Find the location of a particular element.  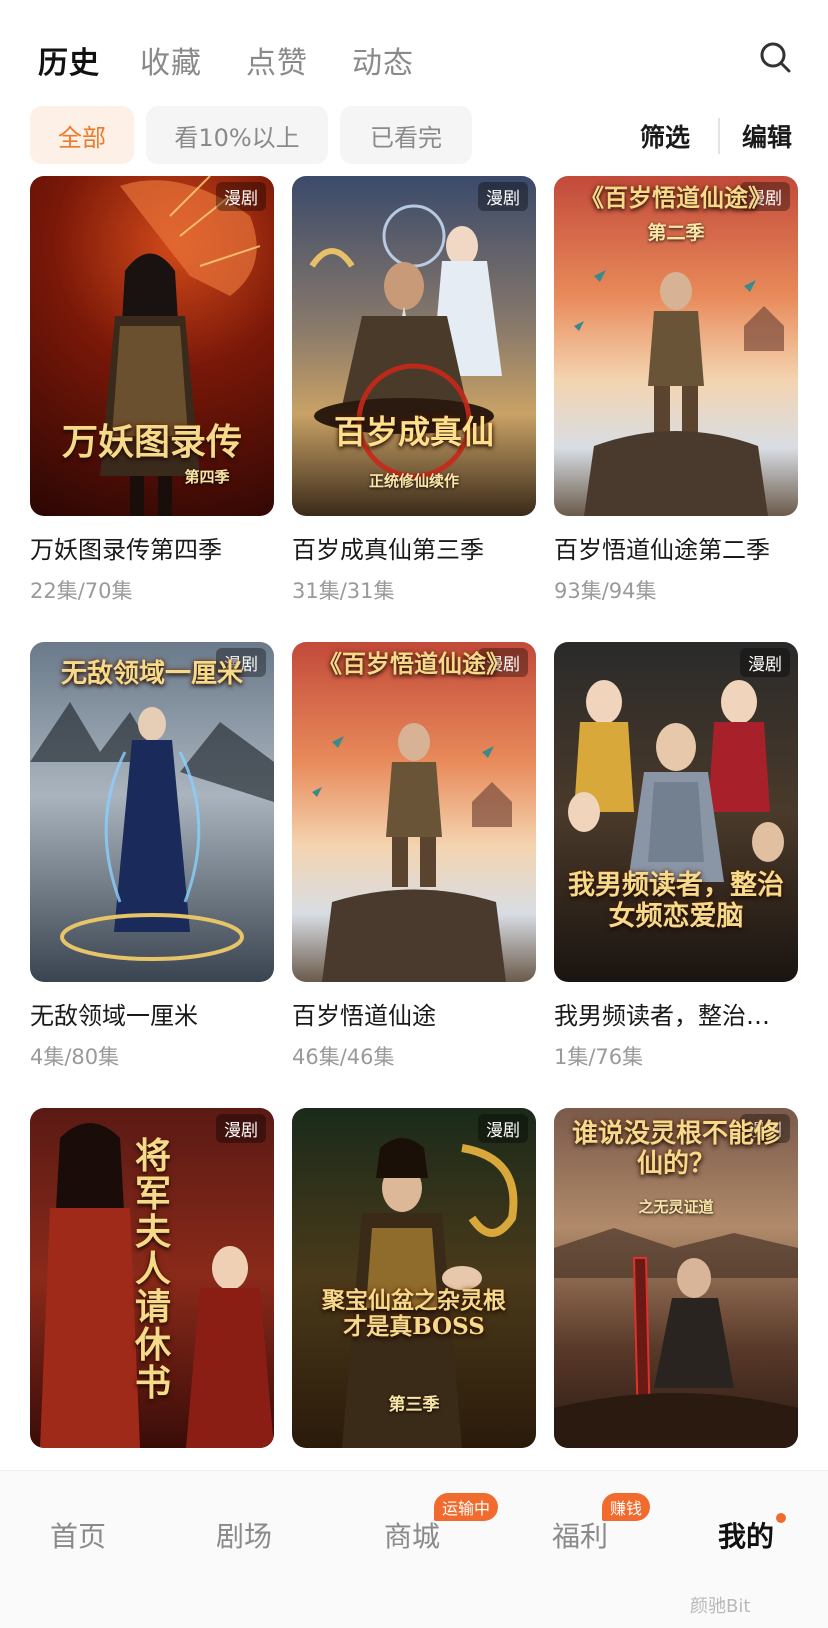

nav-welfare: 福利 is located at coordinates (580, 1535).